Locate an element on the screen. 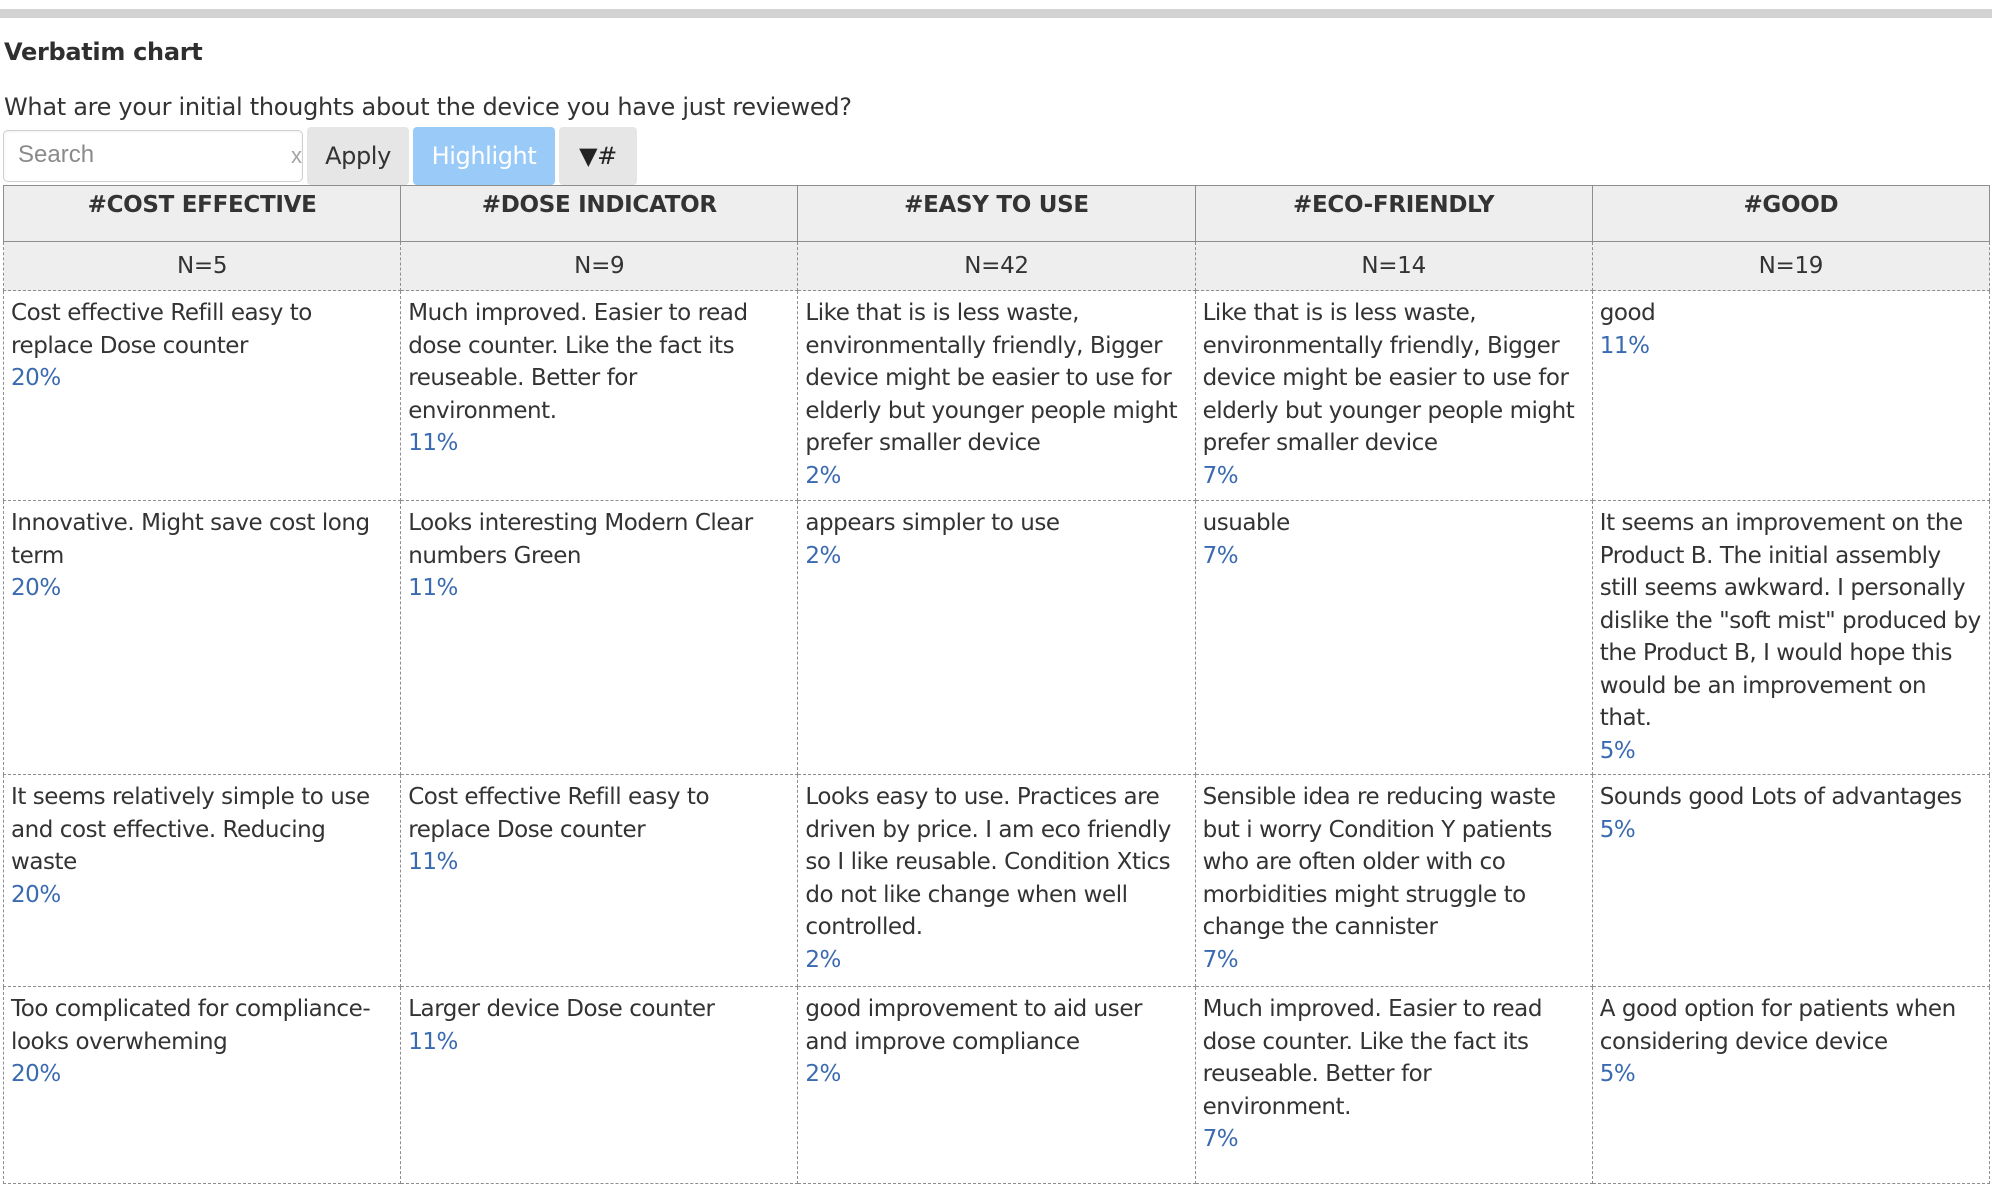 Image resolution: width=1992 pixels, height=1184 pixels. verbatim-text: appears simpler to use is located at coordinates (932, 523).